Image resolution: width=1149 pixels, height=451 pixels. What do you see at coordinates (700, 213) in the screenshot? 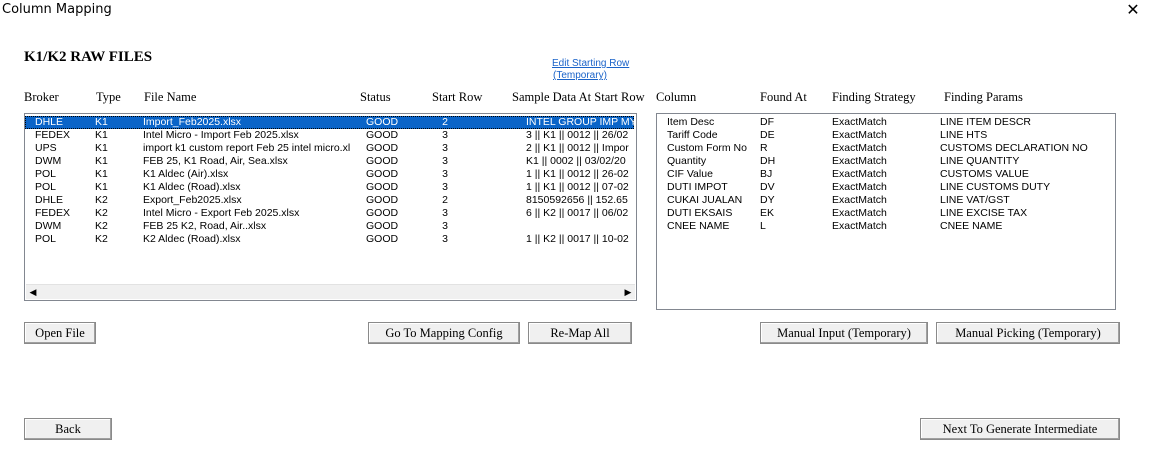
I see `mapping-cell-column: DUTI EKSAIS` at bounding box center [700, 213].